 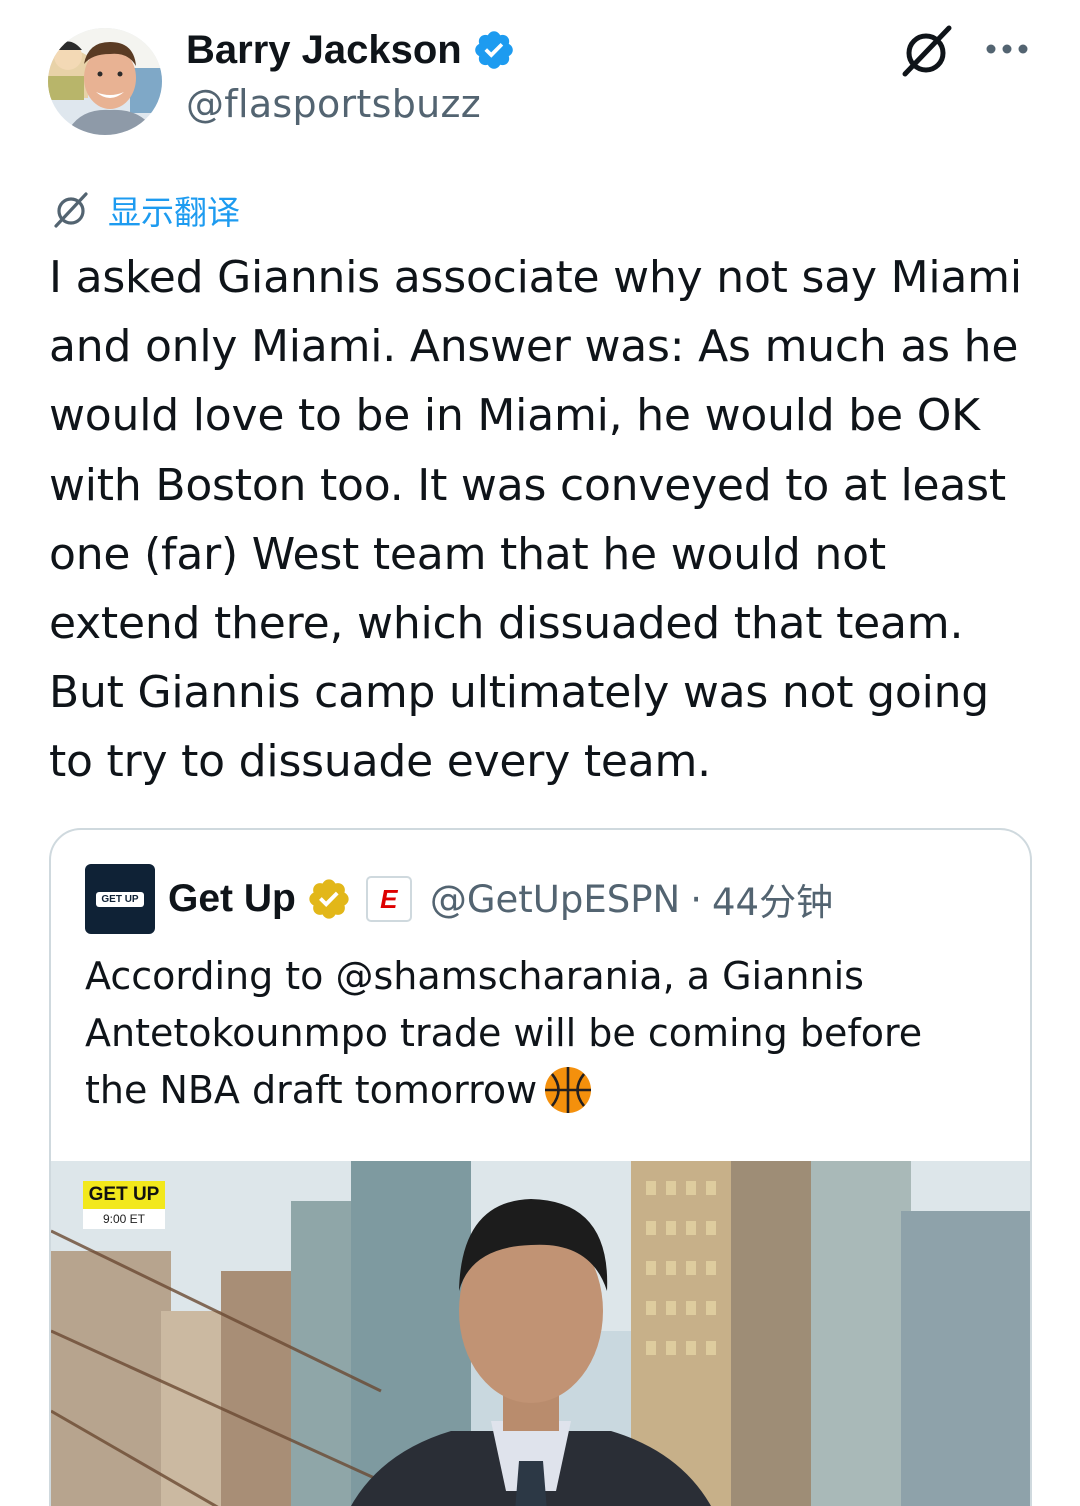 What do you see at coordinates (105, 81) in the screenshot?
I see `author-avatar` at bounding box center [105, 81].